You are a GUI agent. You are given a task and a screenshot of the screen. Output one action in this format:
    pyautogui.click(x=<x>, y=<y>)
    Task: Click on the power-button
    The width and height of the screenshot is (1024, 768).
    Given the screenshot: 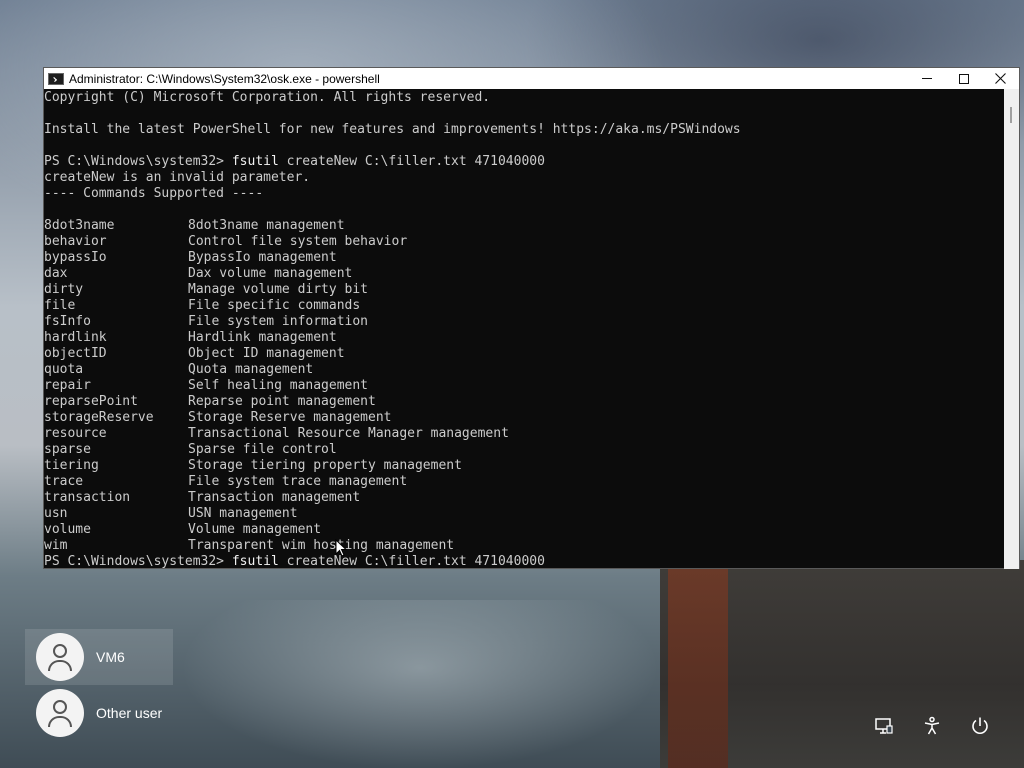 What is the action you would take?
    pyautogui.click(x=980, y=726)
    